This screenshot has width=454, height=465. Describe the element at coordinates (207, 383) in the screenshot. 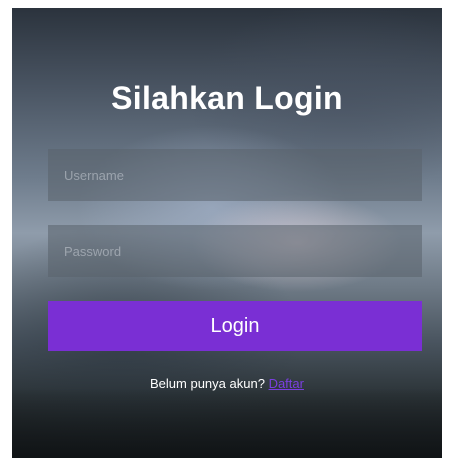

I see `signup-prompt-text: Belum punya akun?` at that location.